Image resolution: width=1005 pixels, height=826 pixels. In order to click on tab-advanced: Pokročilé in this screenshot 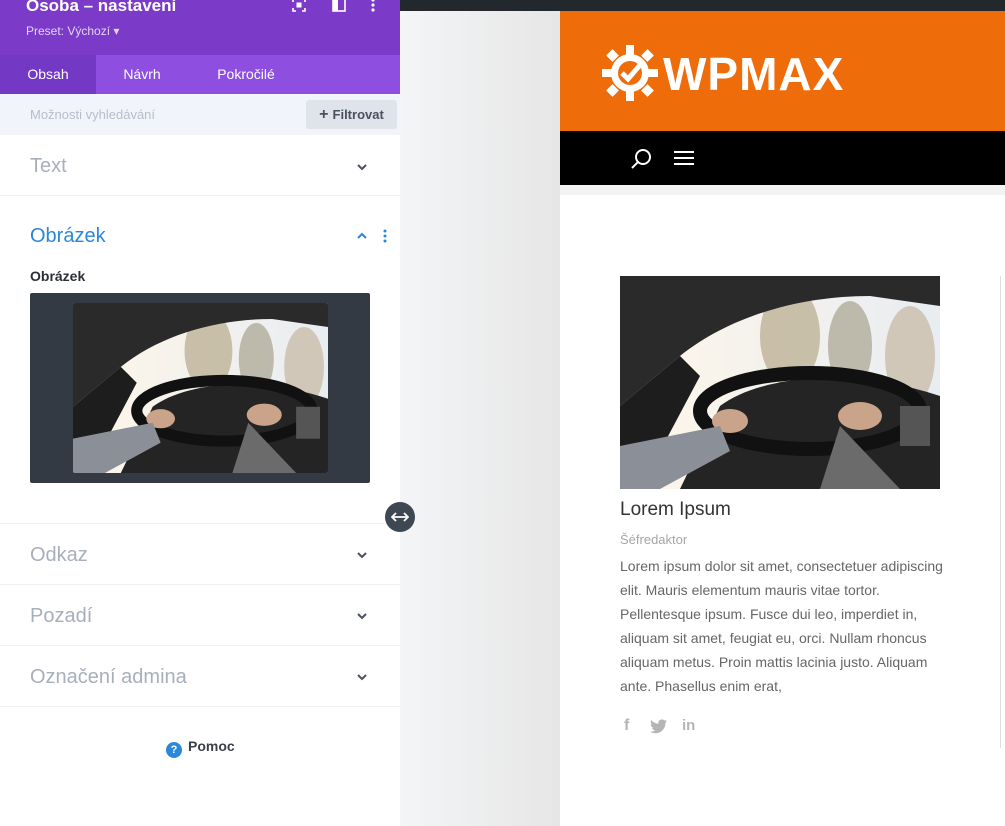, I will do `click(246, 74)`.